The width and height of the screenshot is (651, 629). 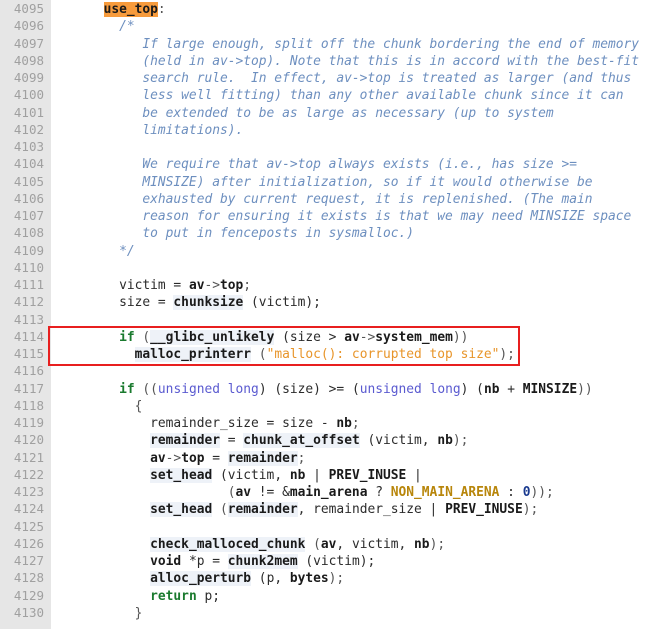 I want to click on line-number: 4112, so click(x=28, y=302).